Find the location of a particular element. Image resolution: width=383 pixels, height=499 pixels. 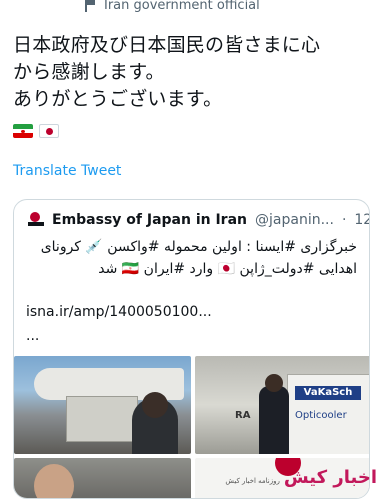

container-cooler-label: Opticooler is located at coordinates (321, 415).